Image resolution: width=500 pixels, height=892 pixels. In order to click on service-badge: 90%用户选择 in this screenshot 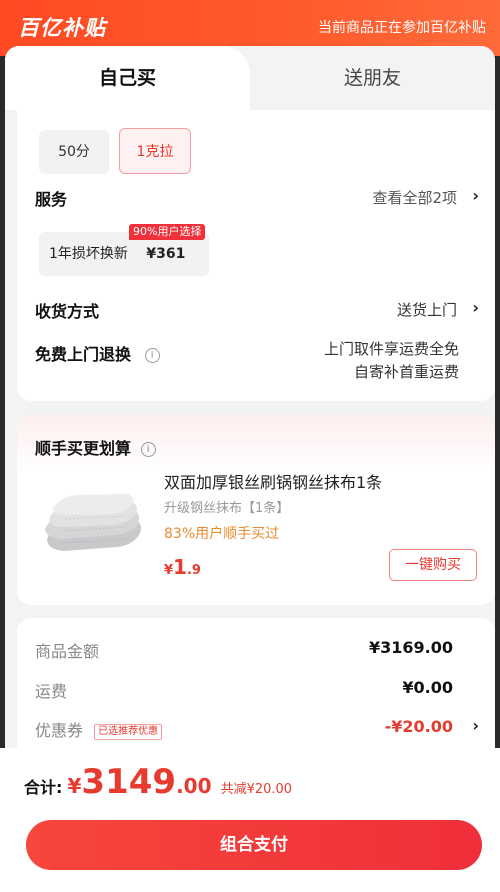, I will do `click(167, 232)`.